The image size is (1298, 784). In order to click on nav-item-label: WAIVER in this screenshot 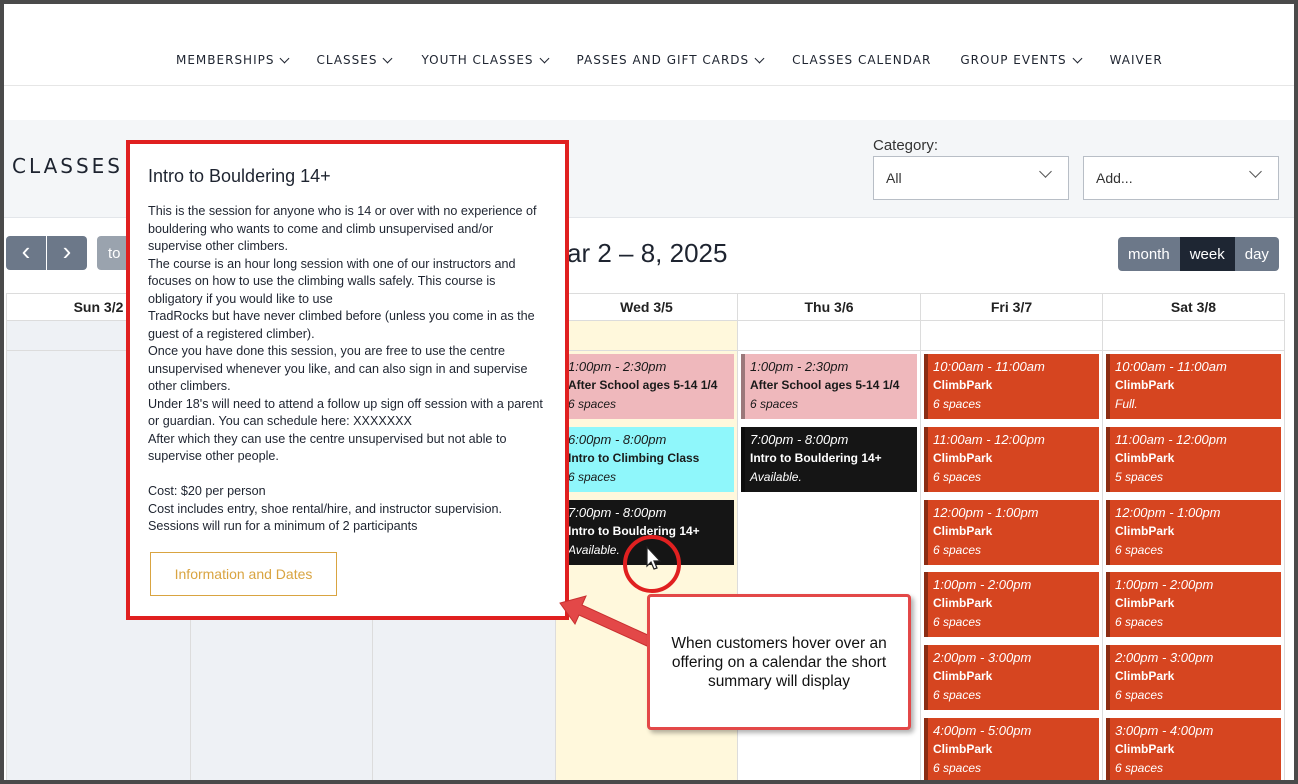, I will do `click(1136, 60)`.